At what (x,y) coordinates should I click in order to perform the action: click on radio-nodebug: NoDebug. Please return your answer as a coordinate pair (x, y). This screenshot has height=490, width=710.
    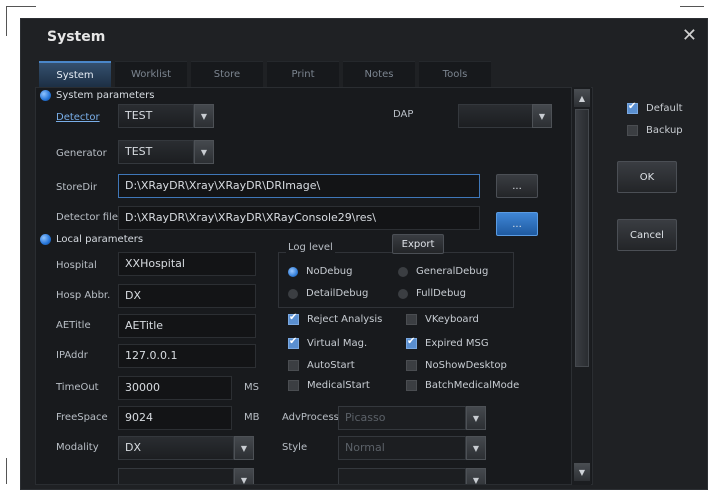
    Looking at the image, I should click on (320, 271).